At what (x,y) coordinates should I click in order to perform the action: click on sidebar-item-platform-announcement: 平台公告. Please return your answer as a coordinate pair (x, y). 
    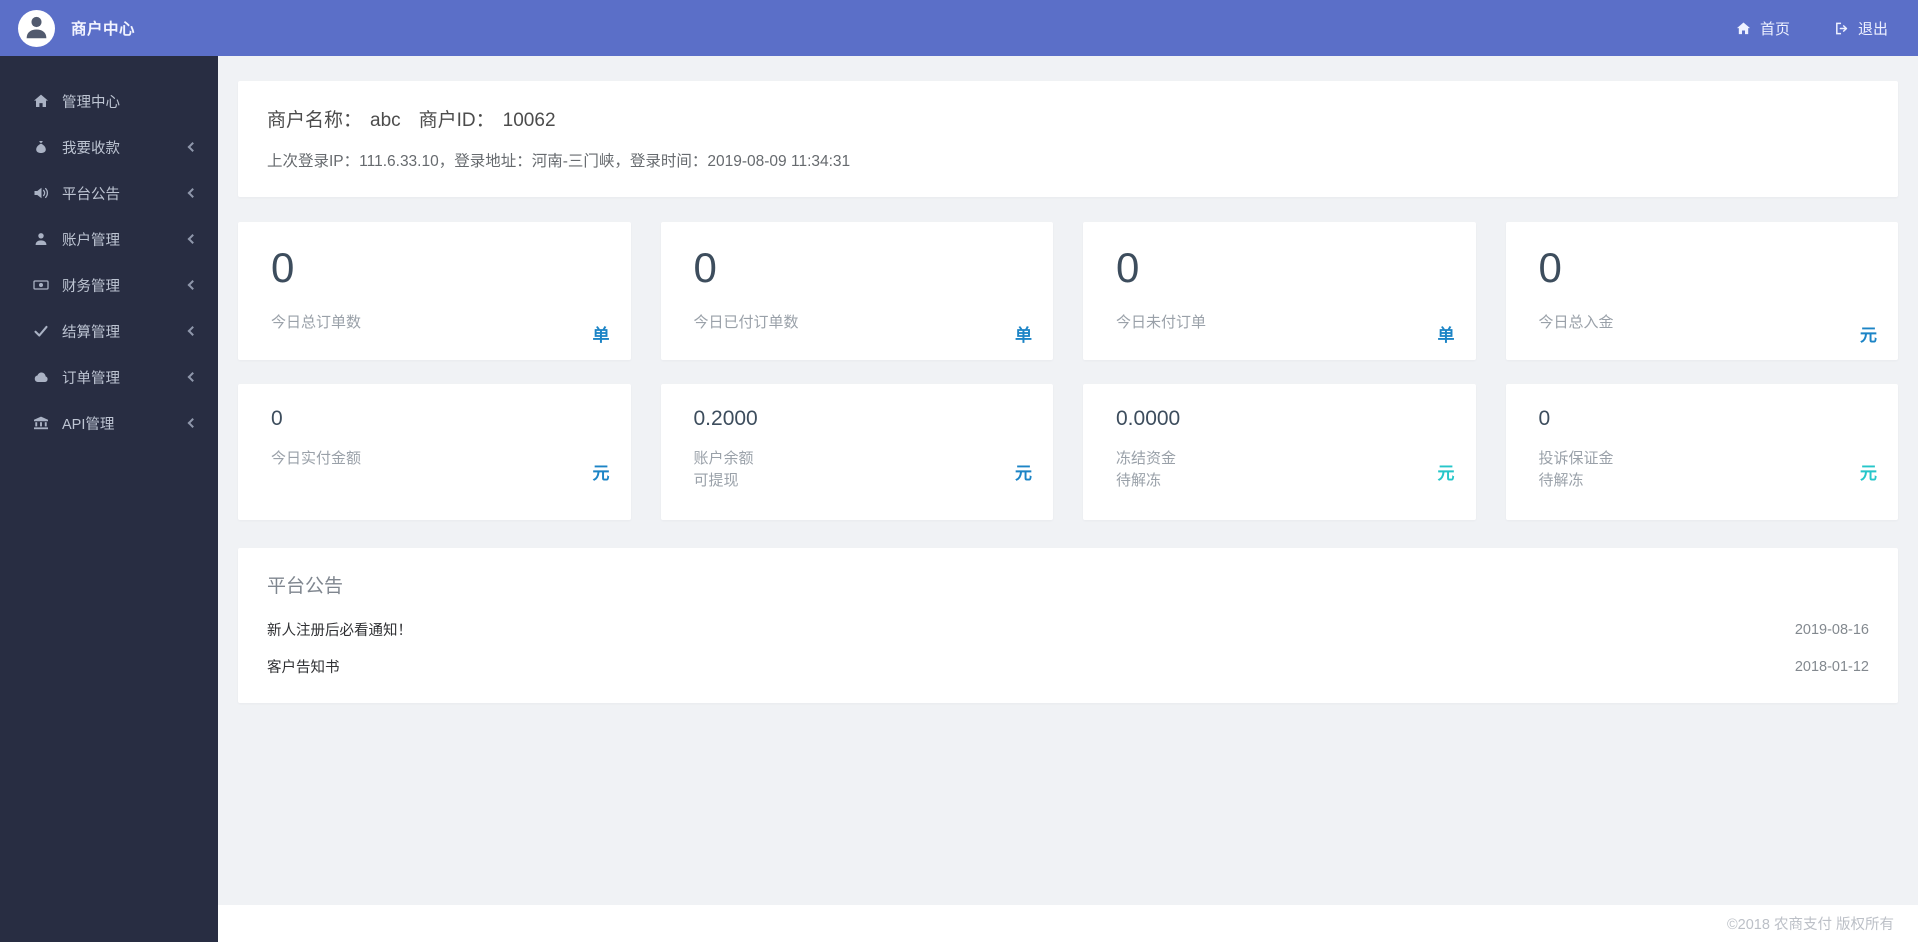
    Looking at the image, I should click on (109, 193).